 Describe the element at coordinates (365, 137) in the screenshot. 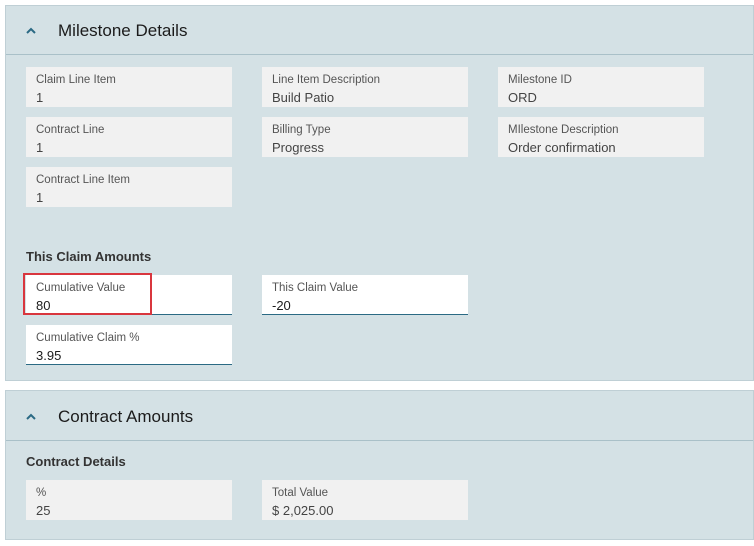

I see `billing-type-field: Billing Type Progress` at that location.